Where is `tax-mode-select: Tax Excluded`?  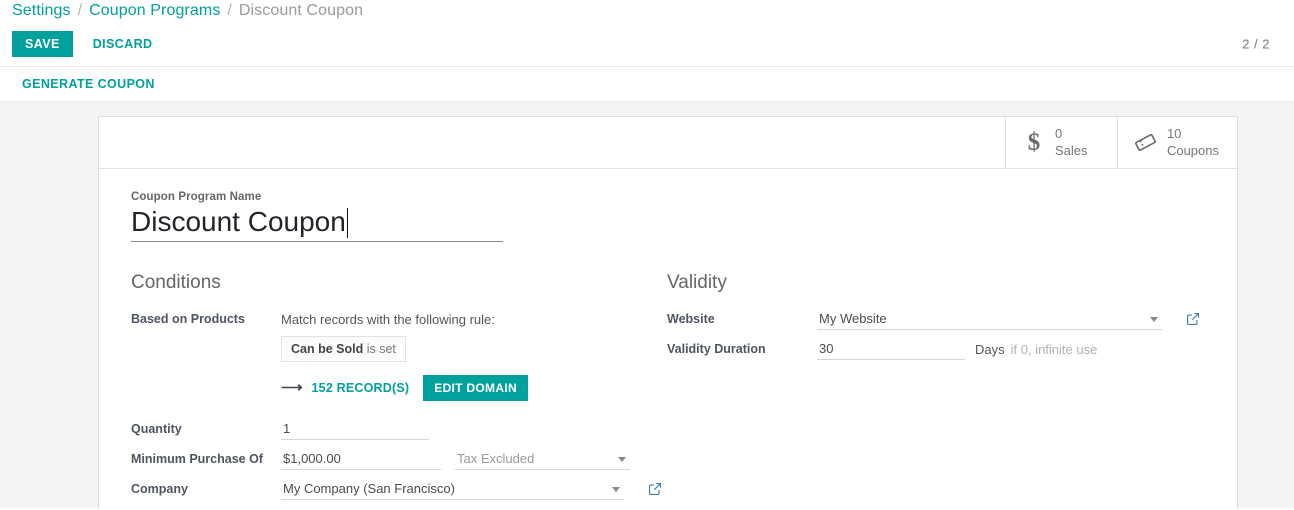 tax-mode-select: Tax Excluded is located at coordinates (542, 460).